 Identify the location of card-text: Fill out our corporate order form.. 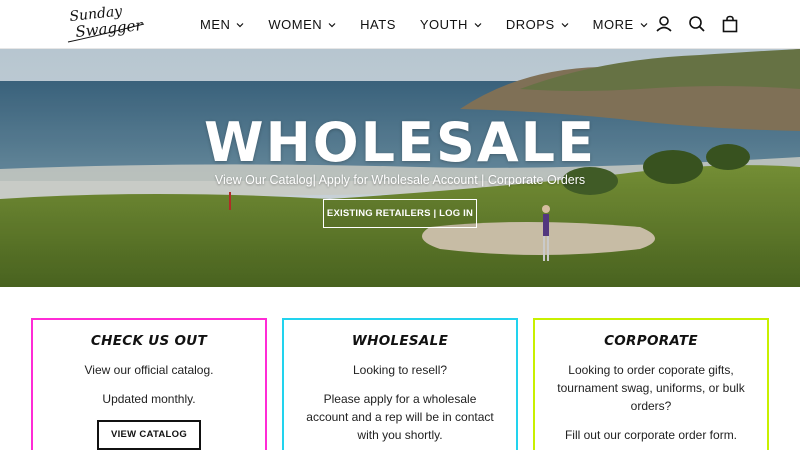
(651, 435).